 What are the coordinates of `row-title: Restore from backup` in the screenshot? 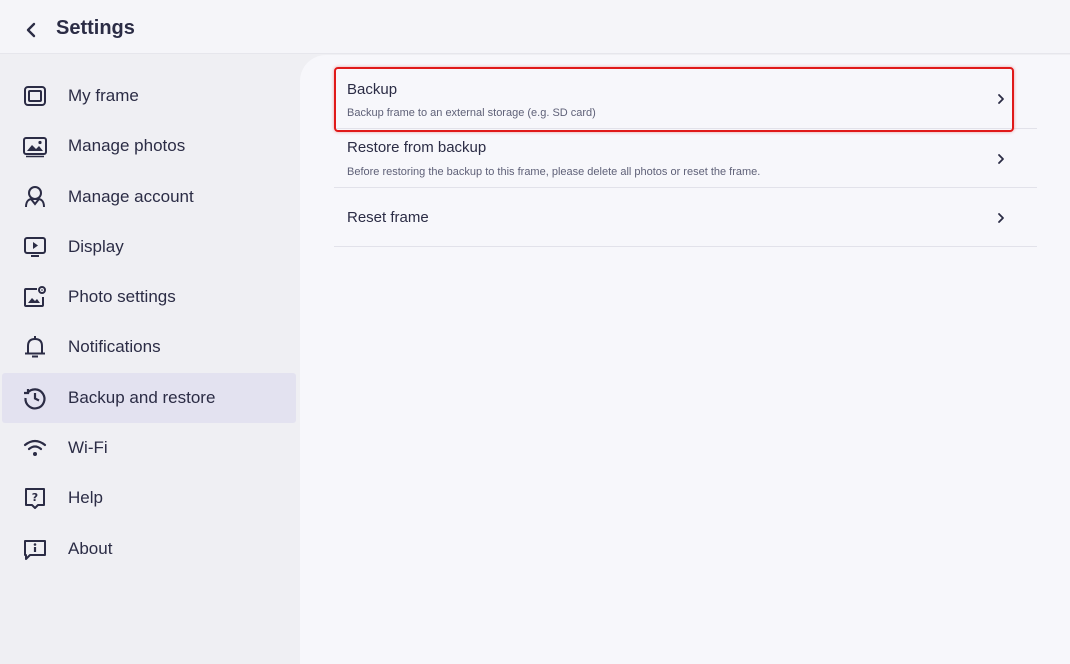 It's located at (417, 147).